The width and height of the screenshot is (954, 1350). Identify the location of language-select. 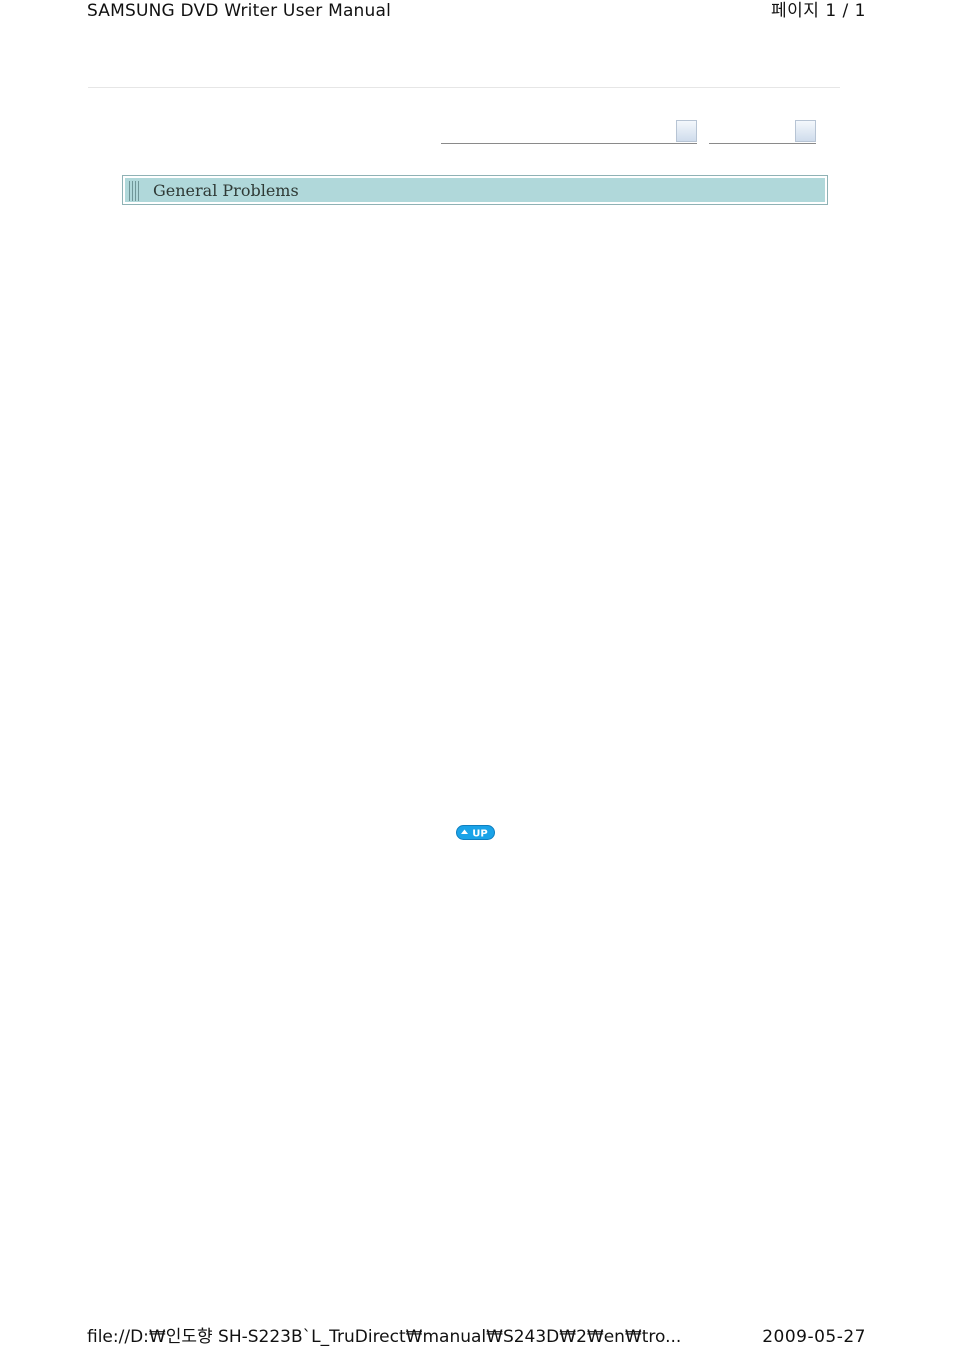
(762, 132).